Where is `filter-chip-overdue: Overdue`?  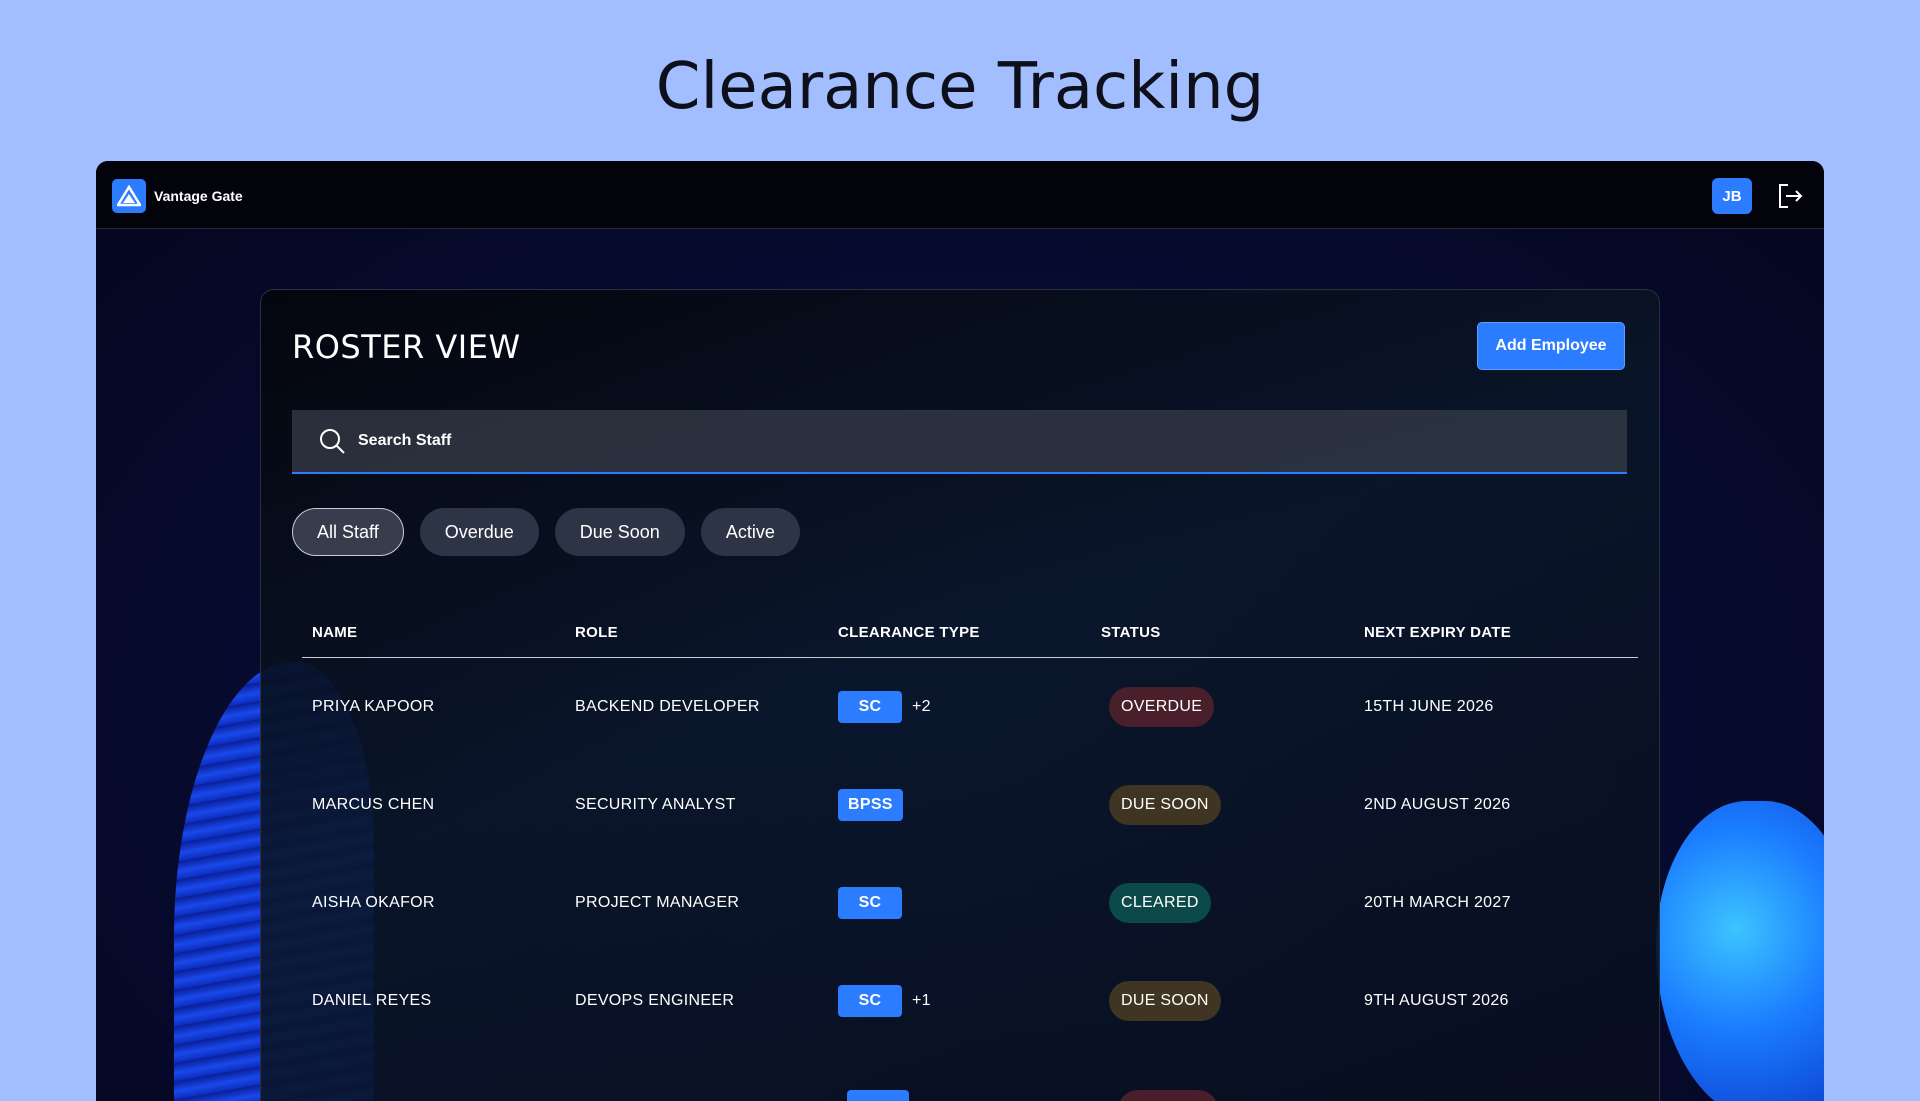
filter-chip-overdue: Overdue is located at coordinates (479, 532).